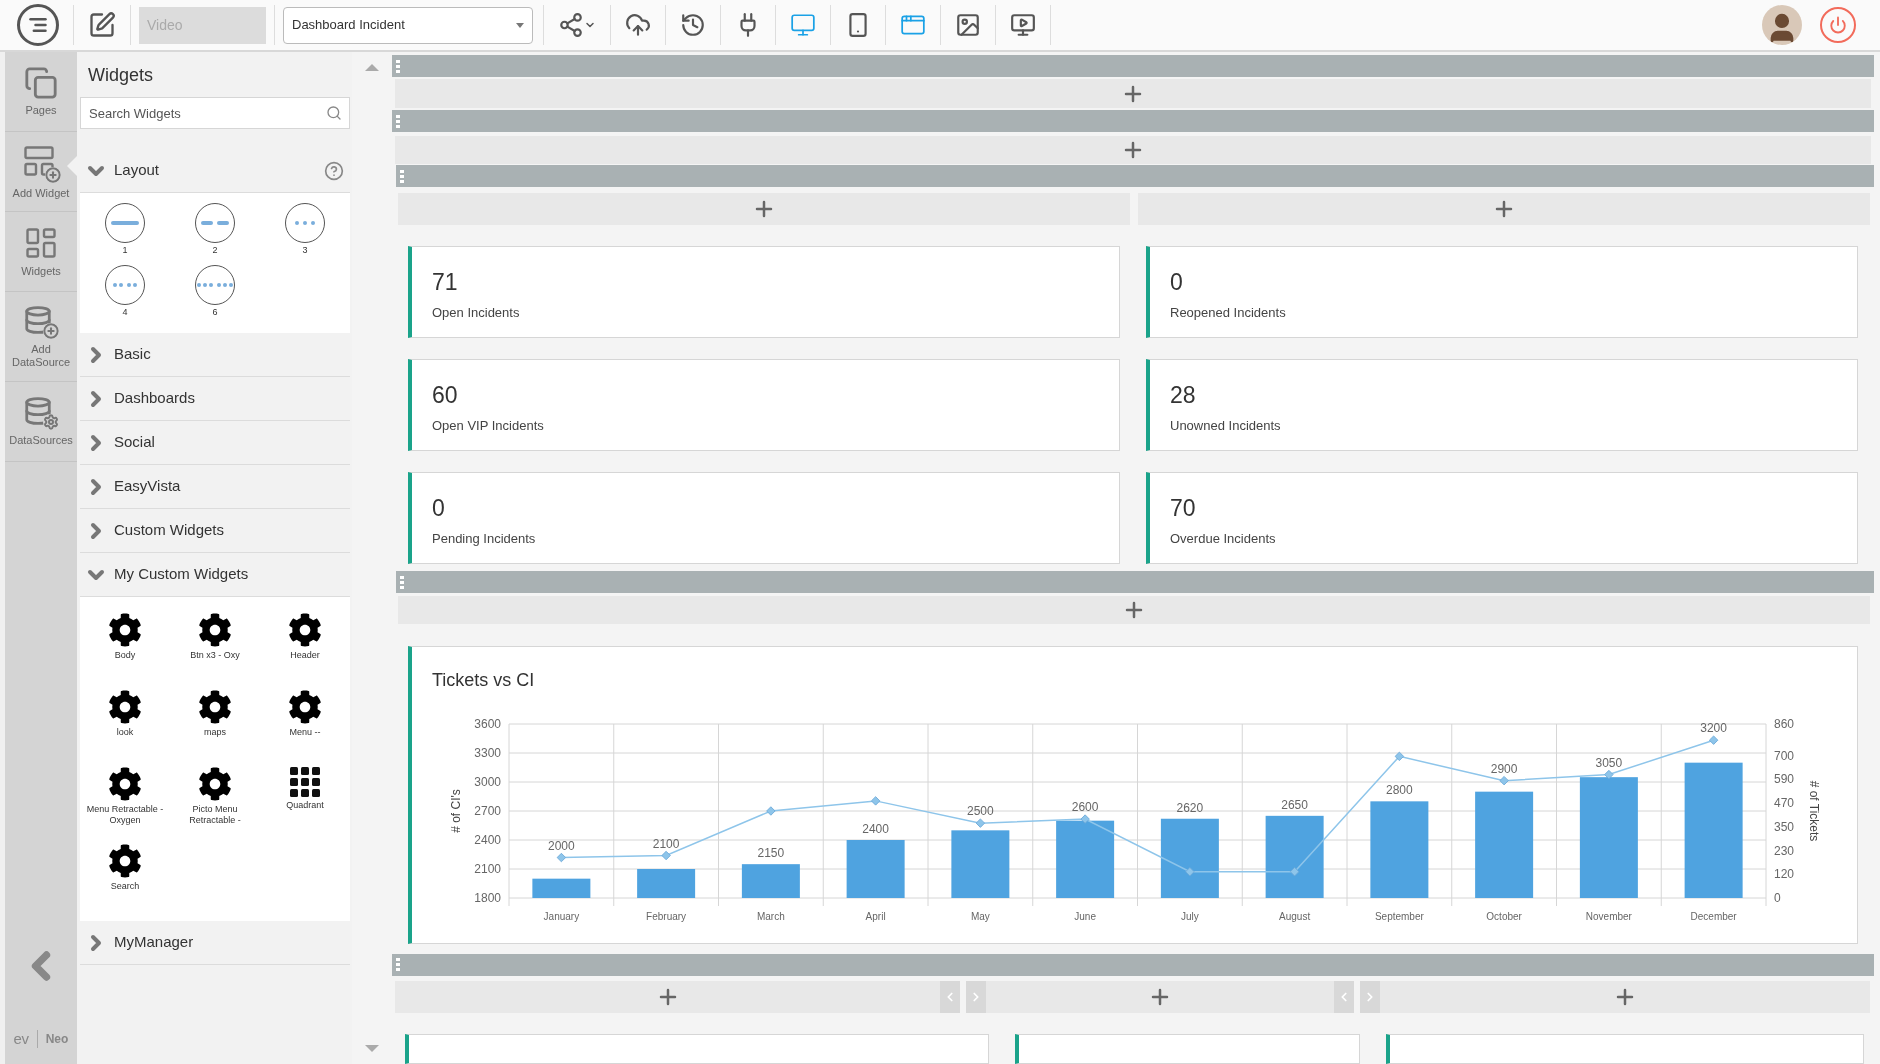 This screenshot has width=1880, height=1064. I want to click on custom-widget-item: Quadrant, so click(305, 797).